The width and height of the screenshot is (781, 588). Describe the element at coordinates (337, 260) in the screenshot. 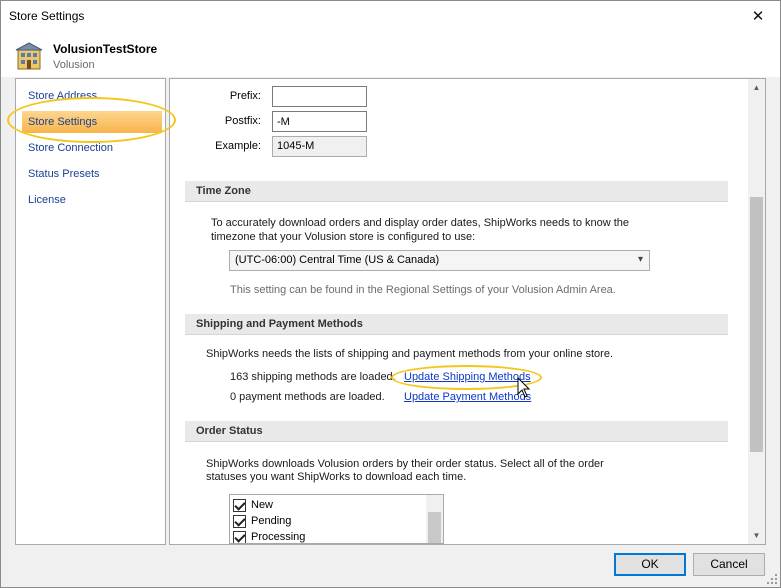

I see `time-zone-selected-value: (UTC-06:00) Central Time (US & Canada)` at that location.